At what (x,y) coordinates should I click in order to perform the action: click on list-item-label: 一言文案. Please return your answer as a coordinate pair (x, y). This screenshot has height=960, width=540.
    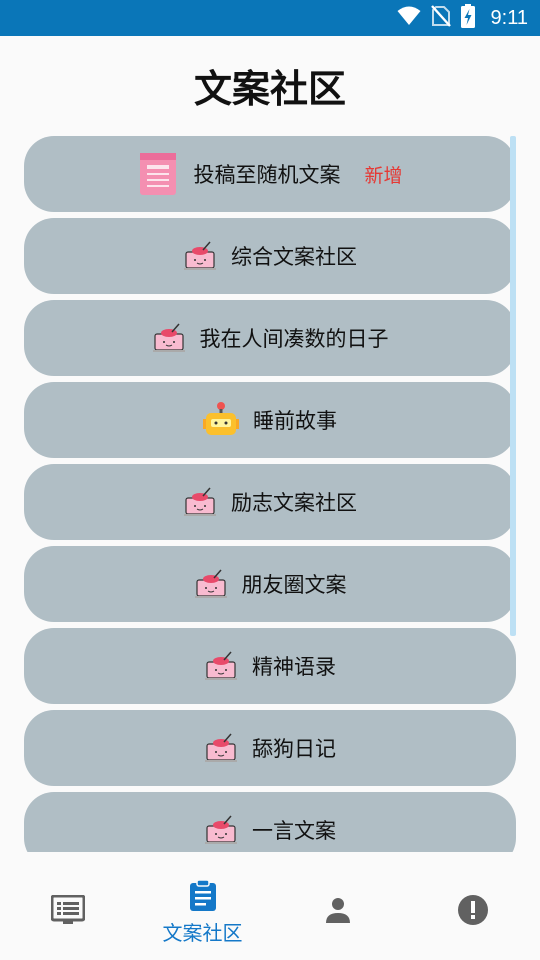
    Looking at the image, I should click on (294, 831).